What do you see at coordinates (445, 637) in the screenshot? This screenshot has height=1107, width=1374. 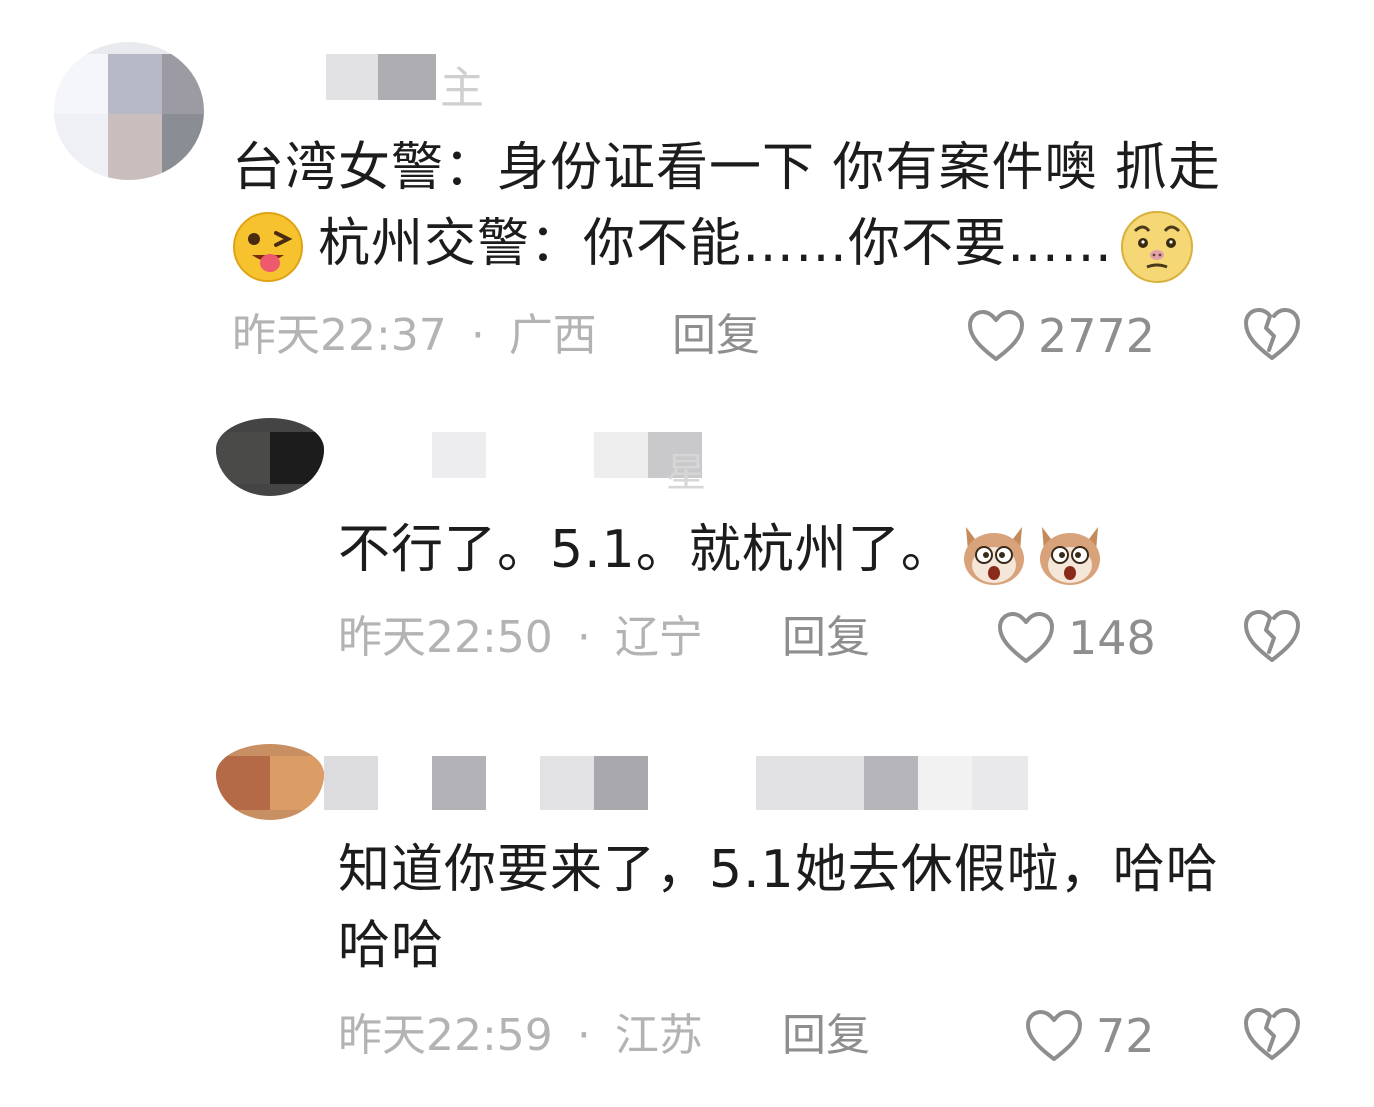 I see `comment-time: 昨天22:50` at bounding box center [445, 637].